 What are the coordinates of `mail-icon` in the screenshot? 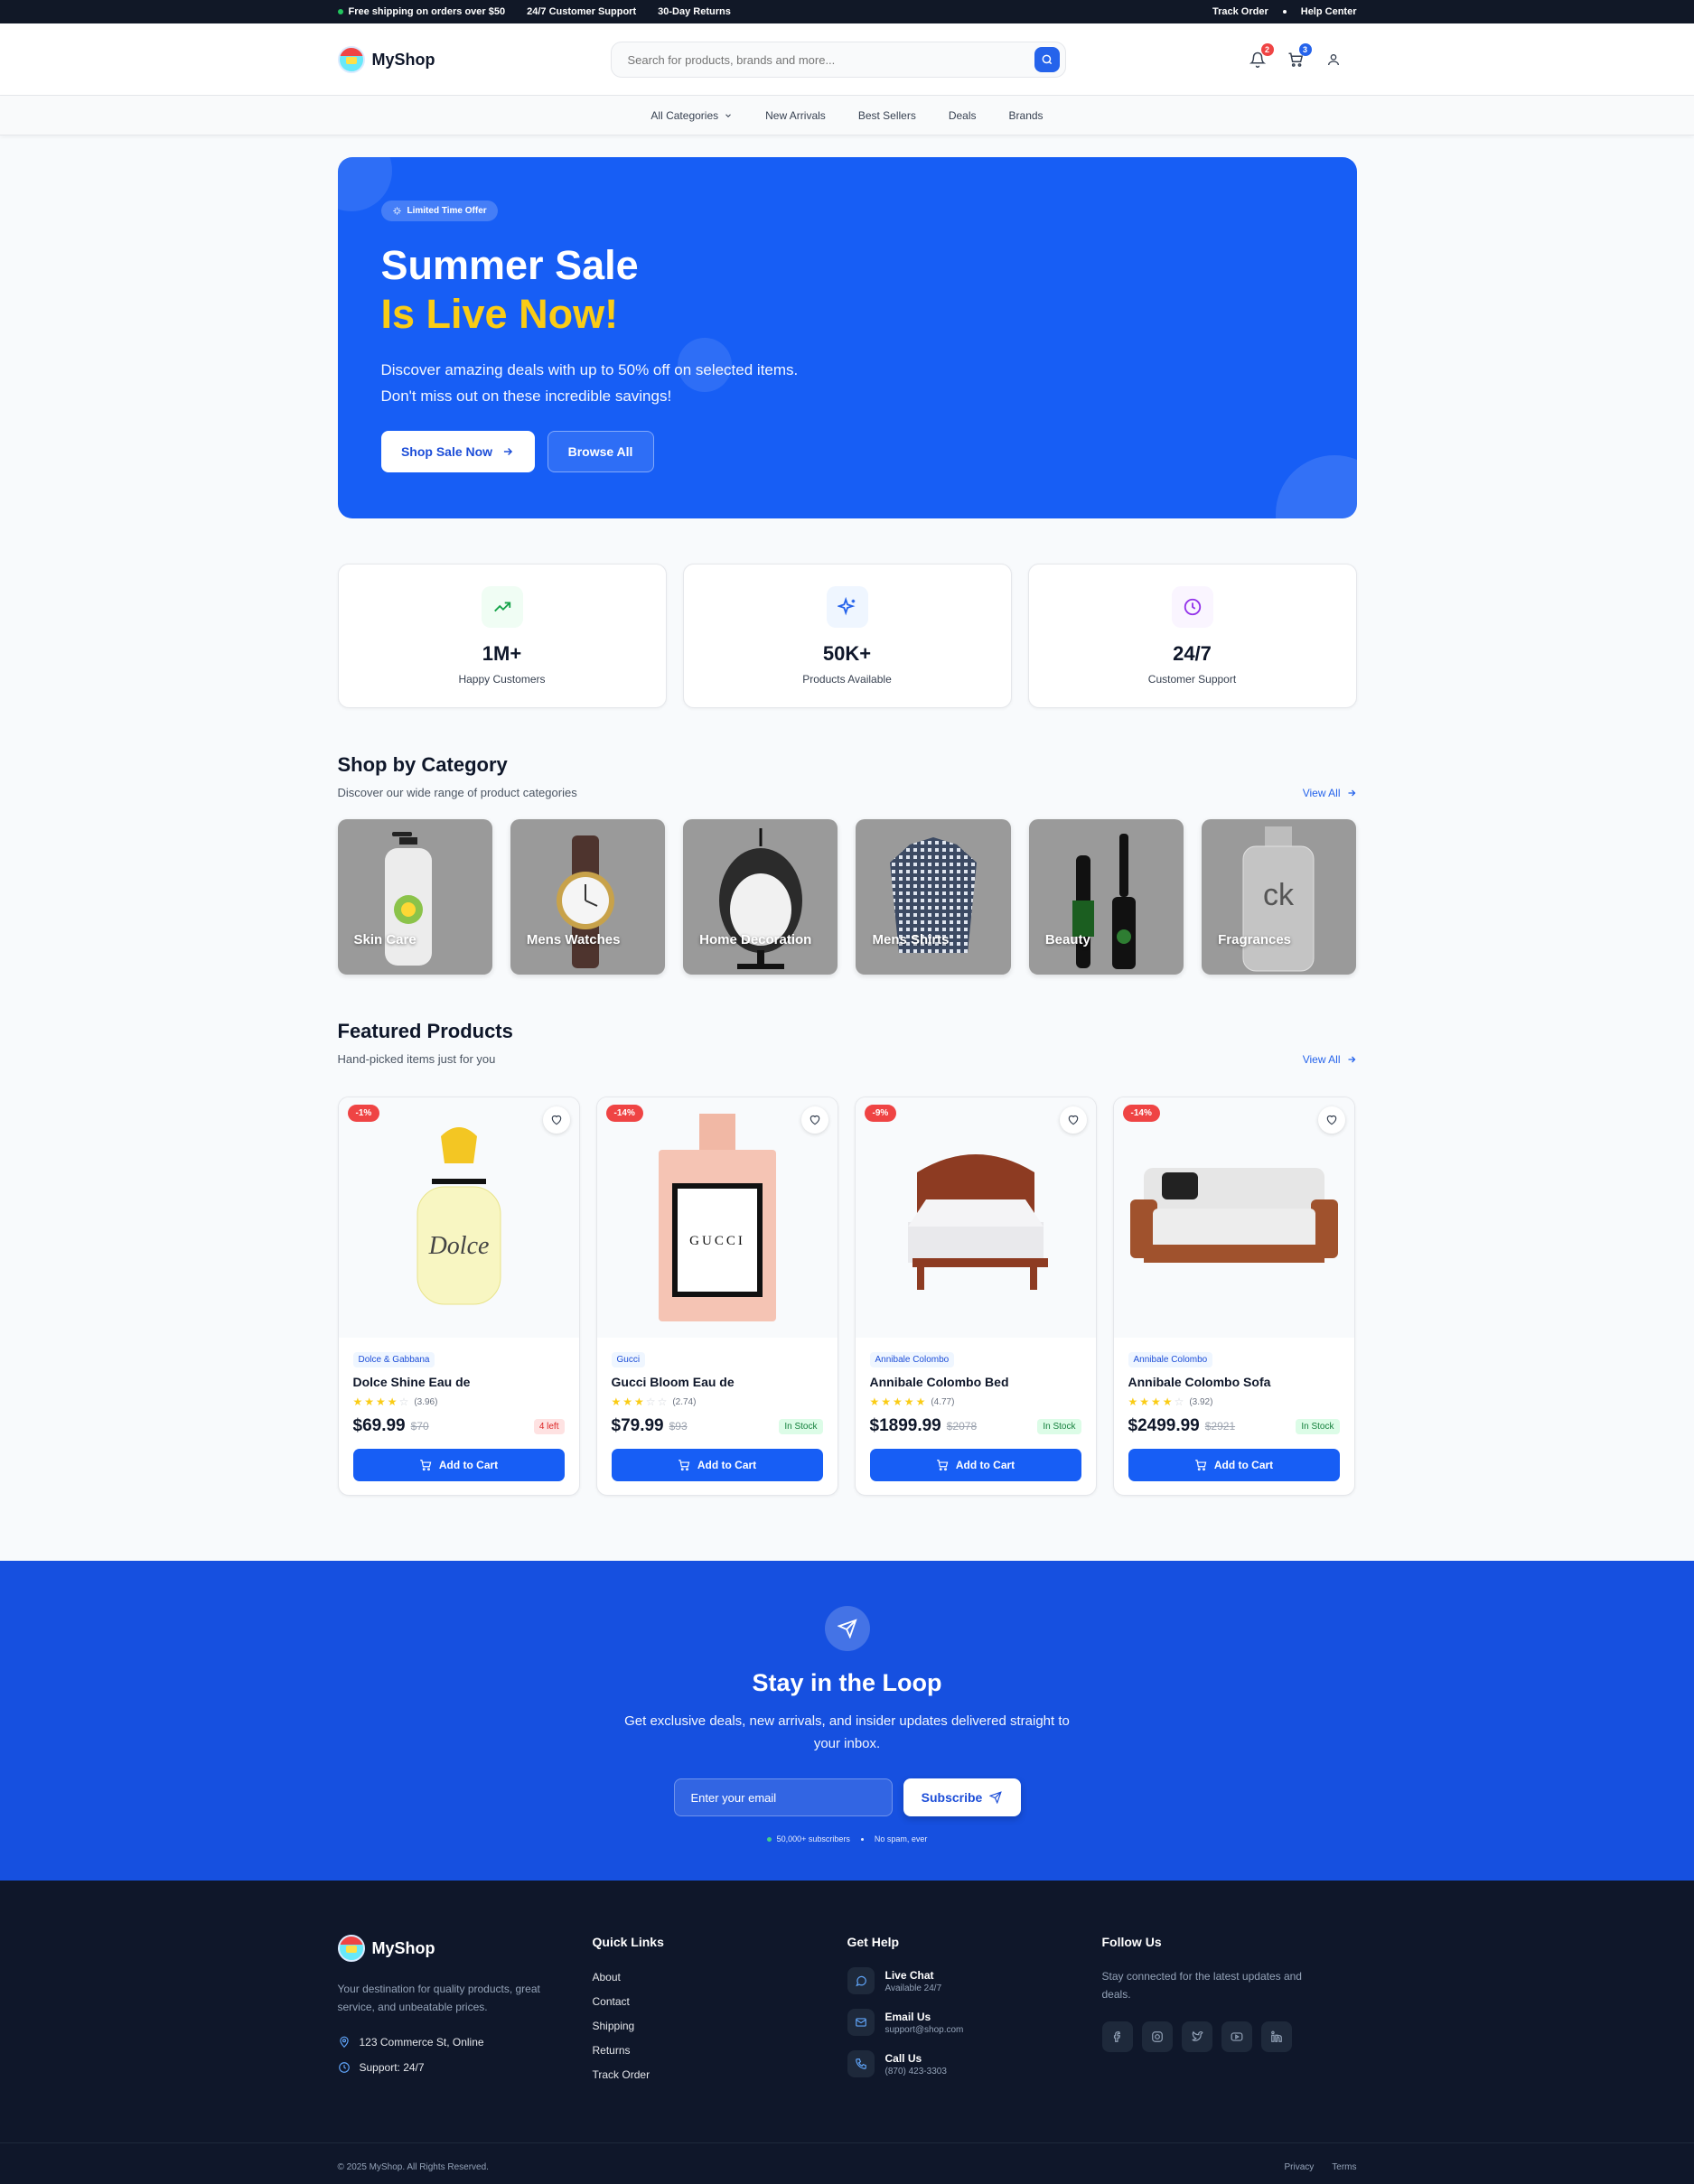 It's located at (860, 2023).